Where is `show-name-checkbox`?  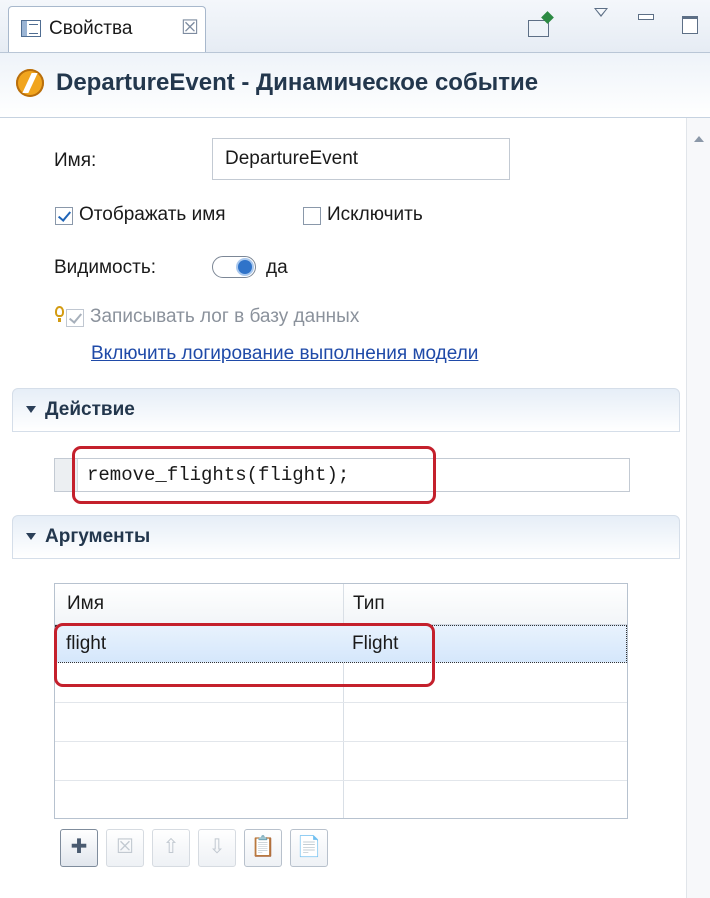
show-name-checkbox is located at coordinates (64, 216).